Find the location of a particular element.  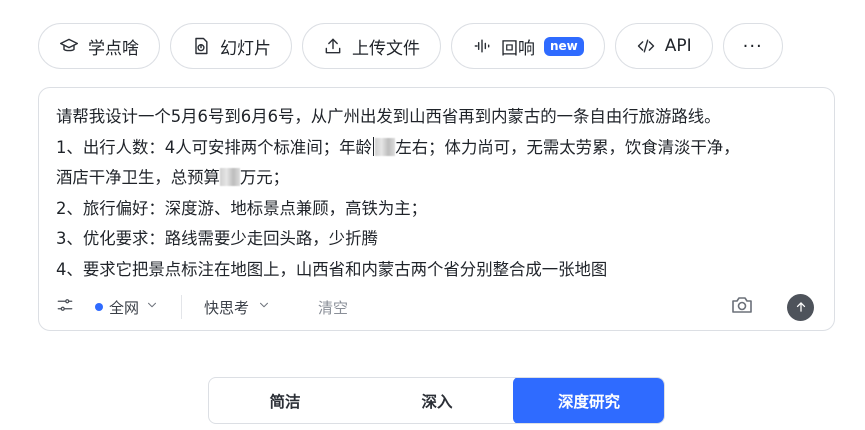

api-button: API is located at coordinates (663, 46).